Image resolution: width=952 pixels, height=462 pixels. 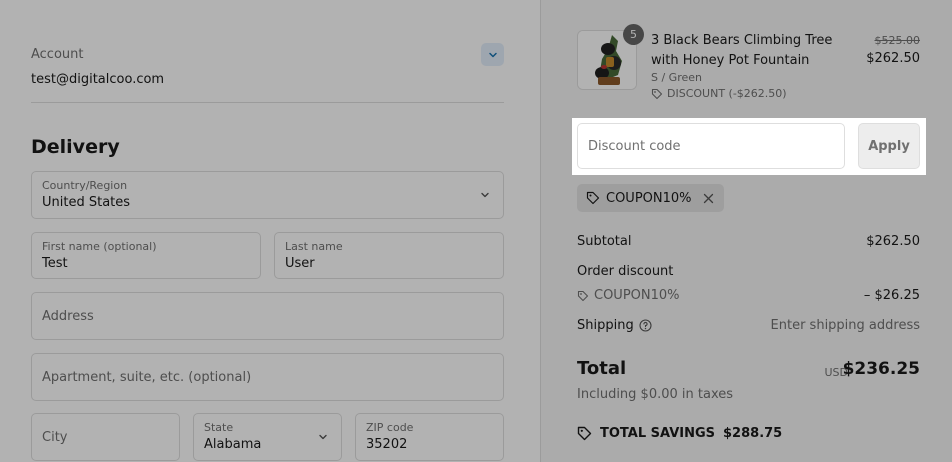 I want to click on delivery-title: Delivery, so click(x=75, y=147).